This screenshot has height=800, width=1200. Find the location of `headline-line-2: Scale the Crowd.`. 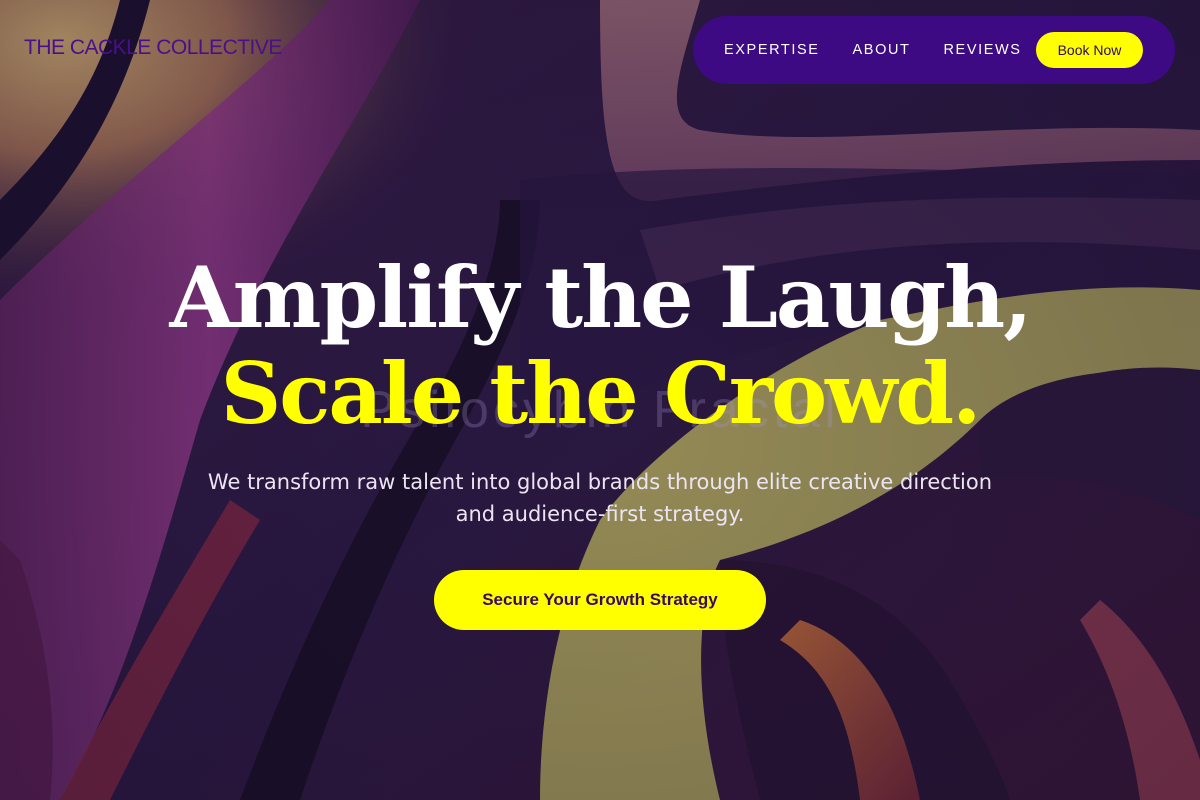

headline-line-2: Scale the Crowd. is located at coordinates (601, 393).